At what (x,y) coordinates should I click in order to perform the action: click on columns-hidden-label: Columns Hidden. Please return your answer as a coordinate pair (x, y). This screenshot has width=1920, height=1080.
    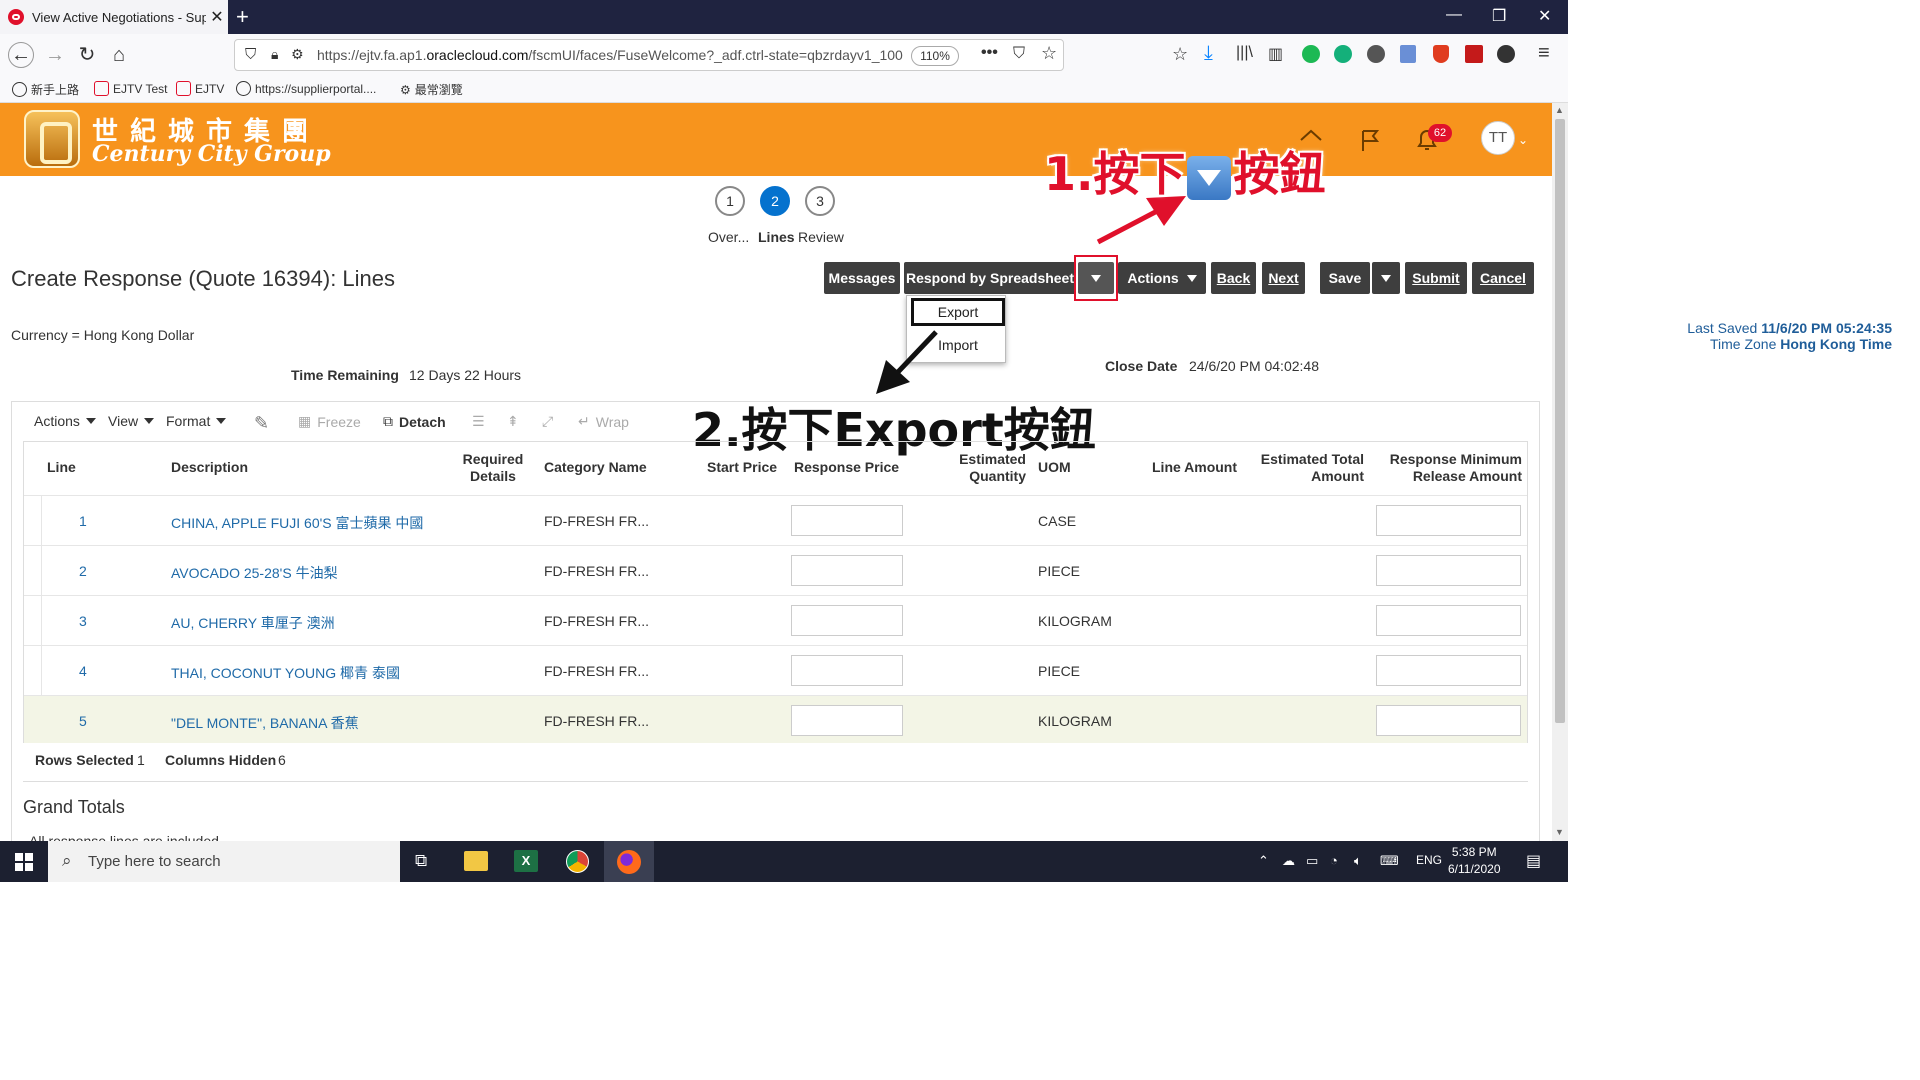
    Looking at the image, I should click on (221, 760).